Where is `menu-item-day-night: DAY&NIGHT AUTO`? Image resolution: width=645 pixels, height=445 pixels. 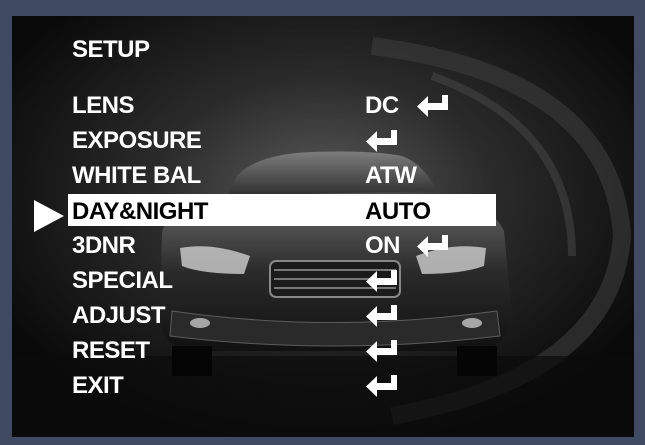
menu-item-day-night: DAY&NIGHT AUTO is located at coordinates (323, 211).